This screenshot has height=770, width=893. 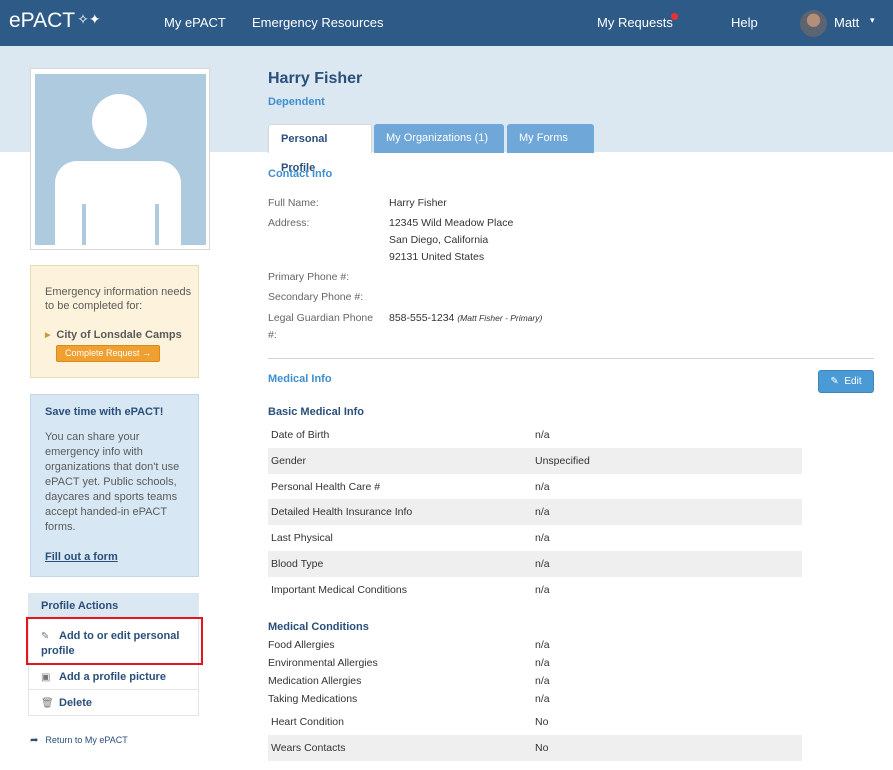 I want to click on add-picture-label: Add a profile picture, so click(x=112, y=677).